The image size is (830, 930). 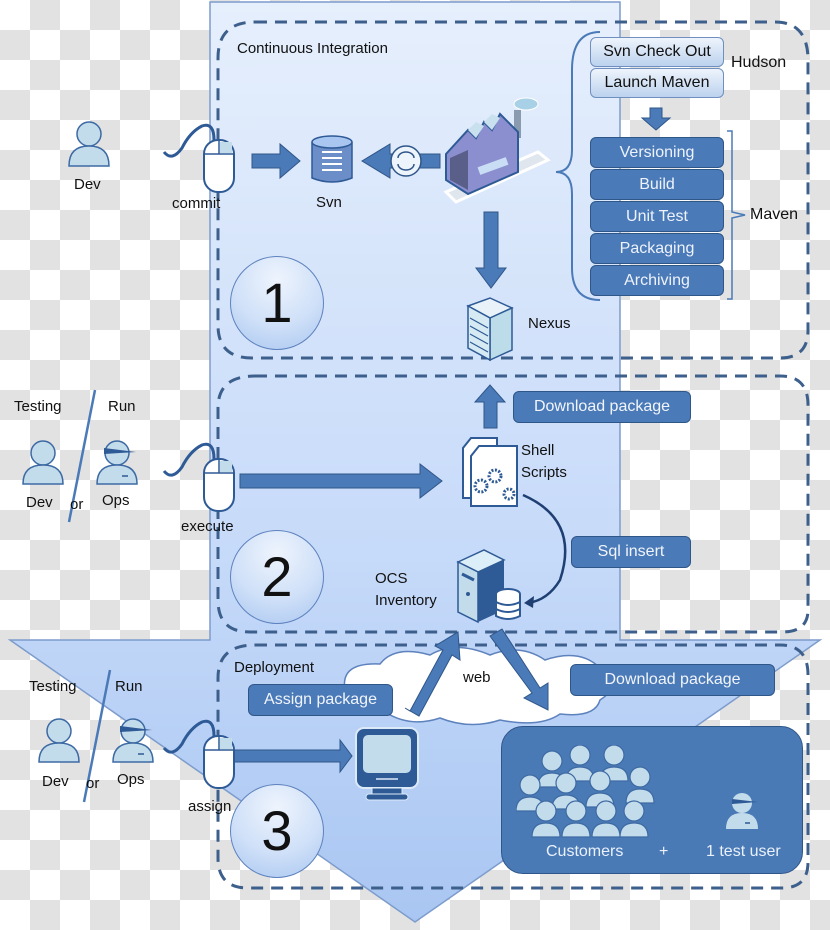 What do you see at coordinates (664, 851) in the screenshot?
I see `plus-label: +` at bounding box center [664, 851].